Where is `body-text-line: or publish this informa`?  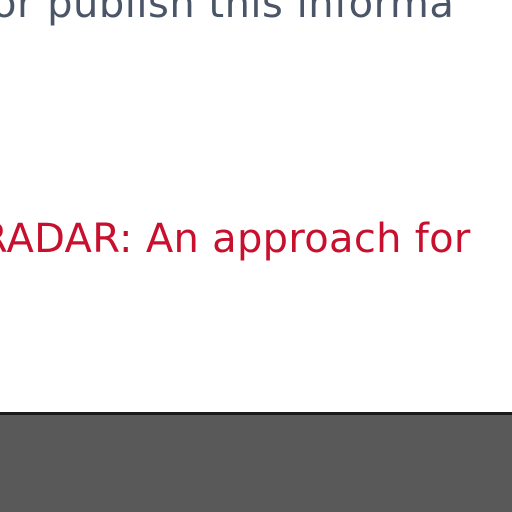
body-text-line: or publish this informa is located at coordinates (227, 13).